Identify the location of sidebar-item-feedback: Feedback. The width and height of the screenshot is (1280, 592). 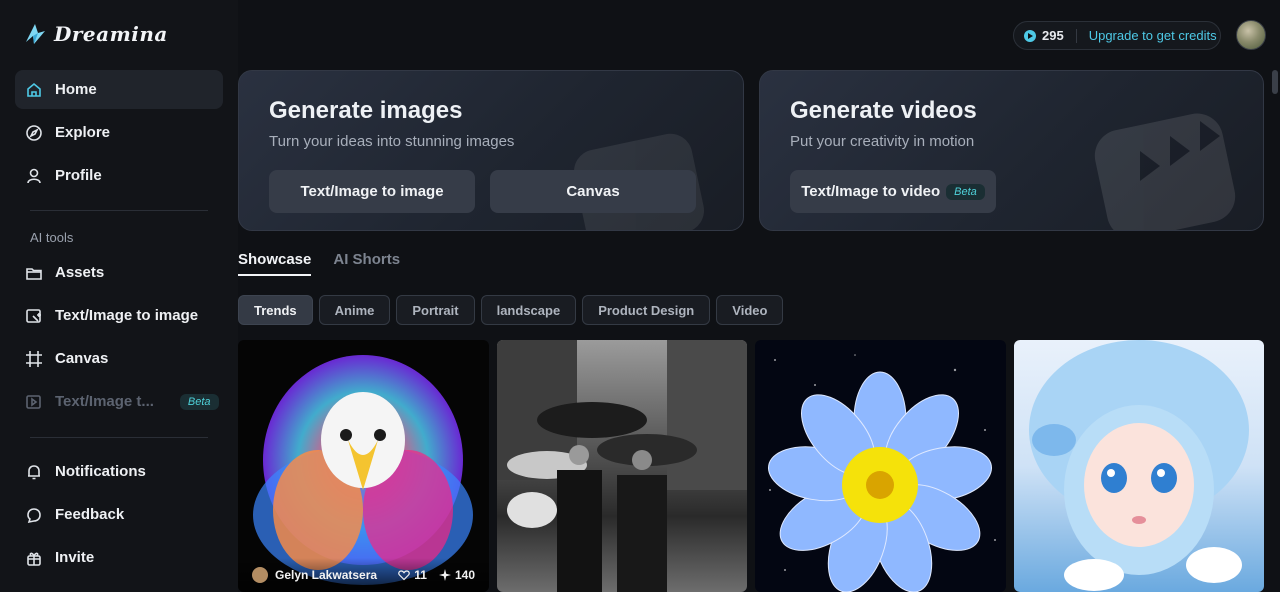
(119, 514).